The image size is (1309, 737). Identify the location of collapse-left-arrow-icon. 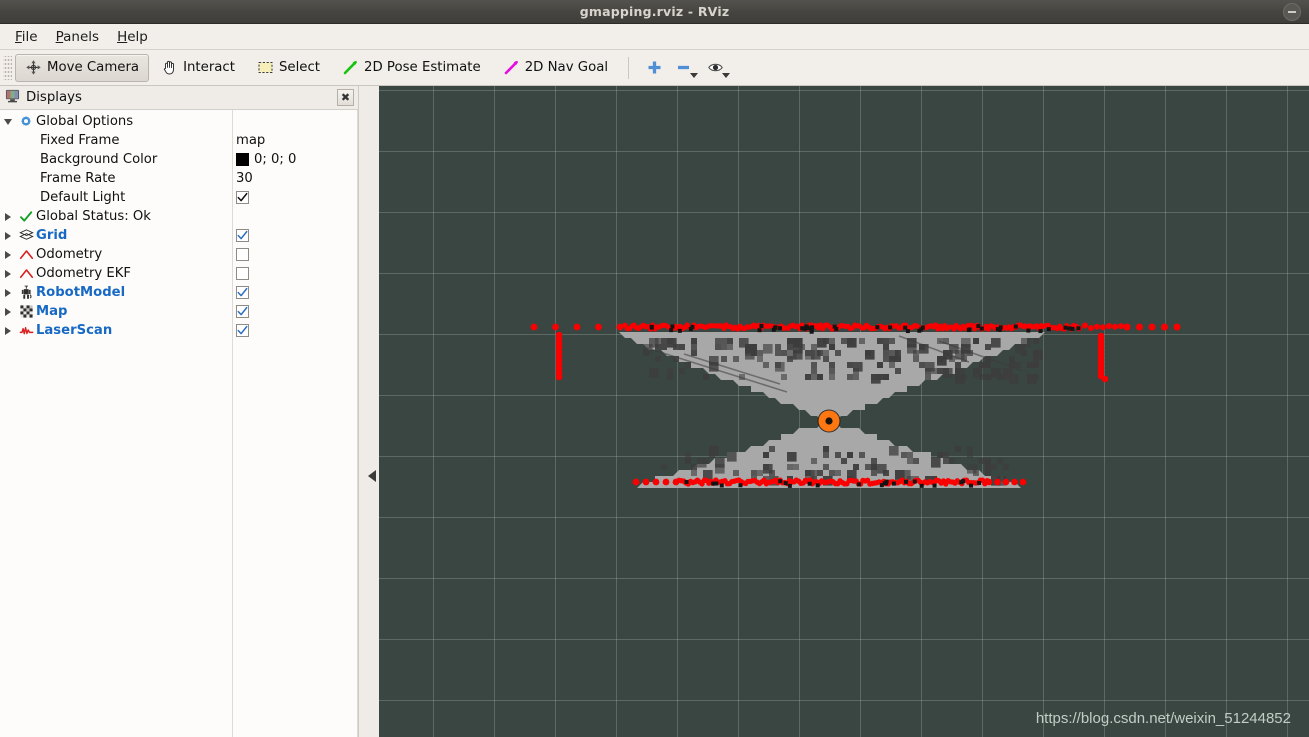
(372, 476).